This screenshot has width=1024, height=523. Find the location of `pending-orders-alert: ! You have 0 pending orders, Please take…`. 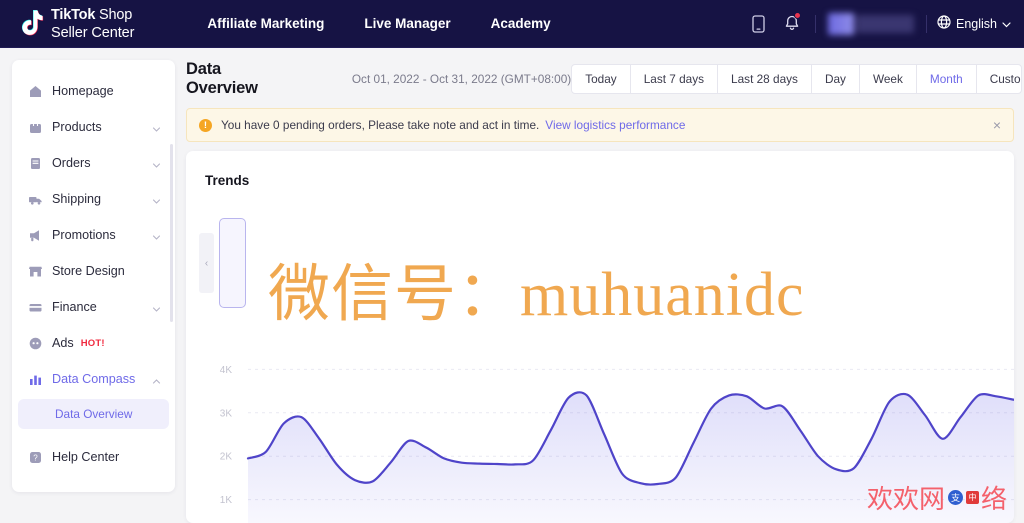

pending-orders-alert: ! You have 0 pending orders, Please take… is located at coordinates (600, 125).